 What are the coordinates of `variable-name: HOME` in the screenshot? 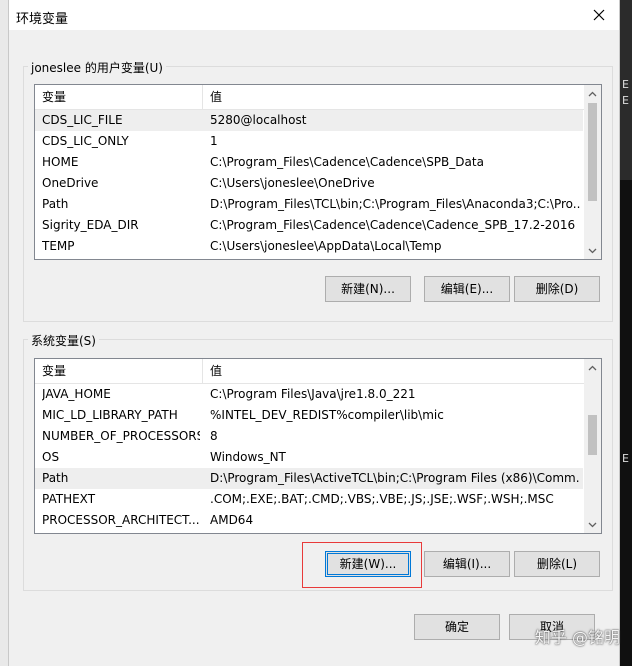 It's located at (60, 162).